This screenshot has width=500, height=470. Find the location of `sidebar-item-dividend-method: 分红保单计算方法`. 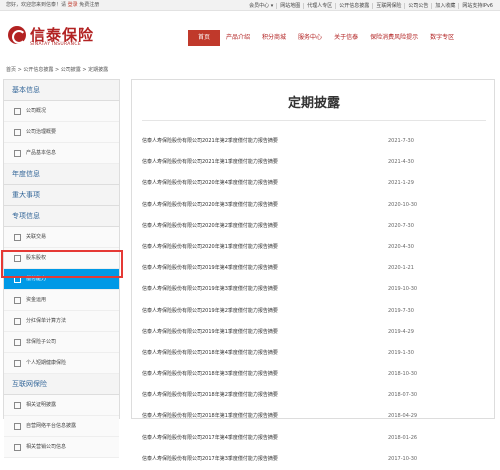

sidebar-item-dividend-method: 分红保单计算方法 is located at coordinates (61, 321).